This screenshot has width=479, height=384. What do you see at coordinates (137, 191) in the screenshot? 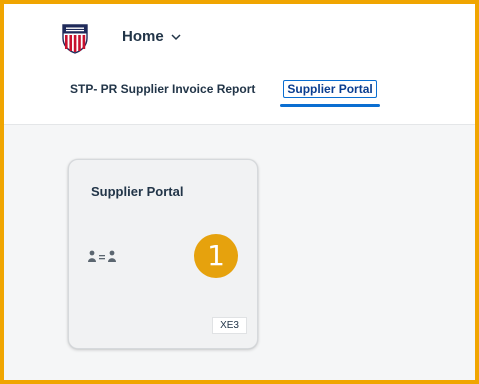
I see `tile-title: Supplier Portal` at bounding box center [137, 191].